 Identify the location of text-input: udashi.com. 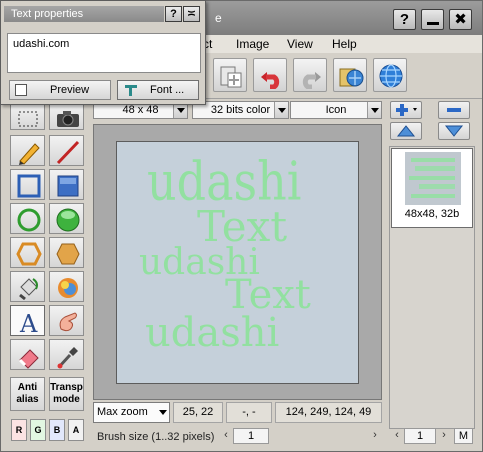
(104, 53).